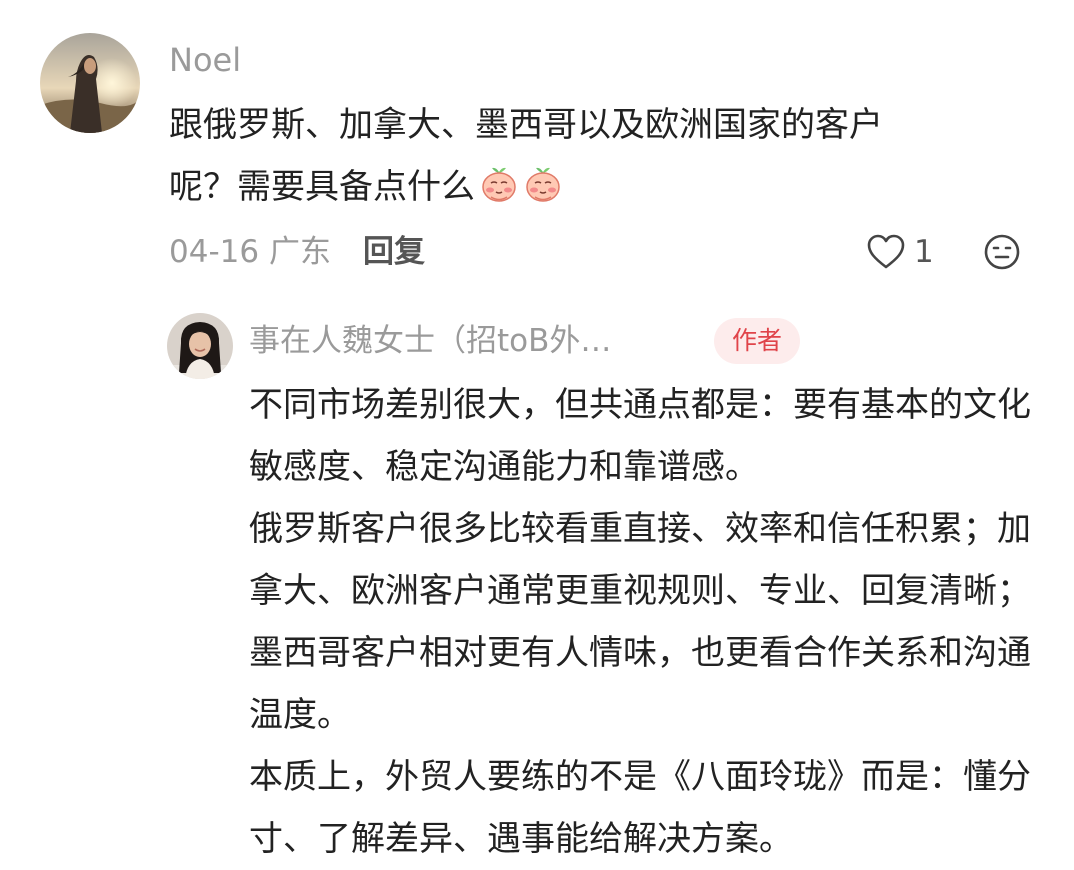  Describe the element at coordinates (205, 60) in the screenshot. I see `comment-username: Noel` at that location.